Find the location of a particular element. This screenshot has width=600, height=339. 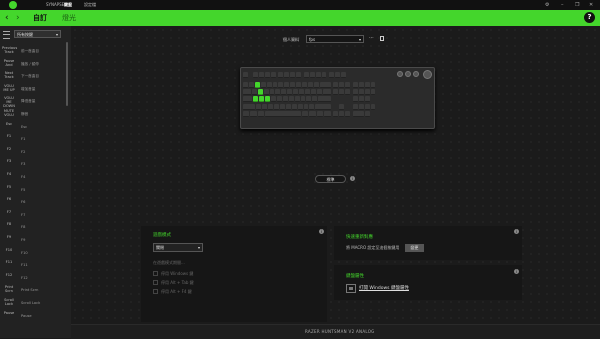

standard-view-button: 標準 is located at coordinates (330, 179).